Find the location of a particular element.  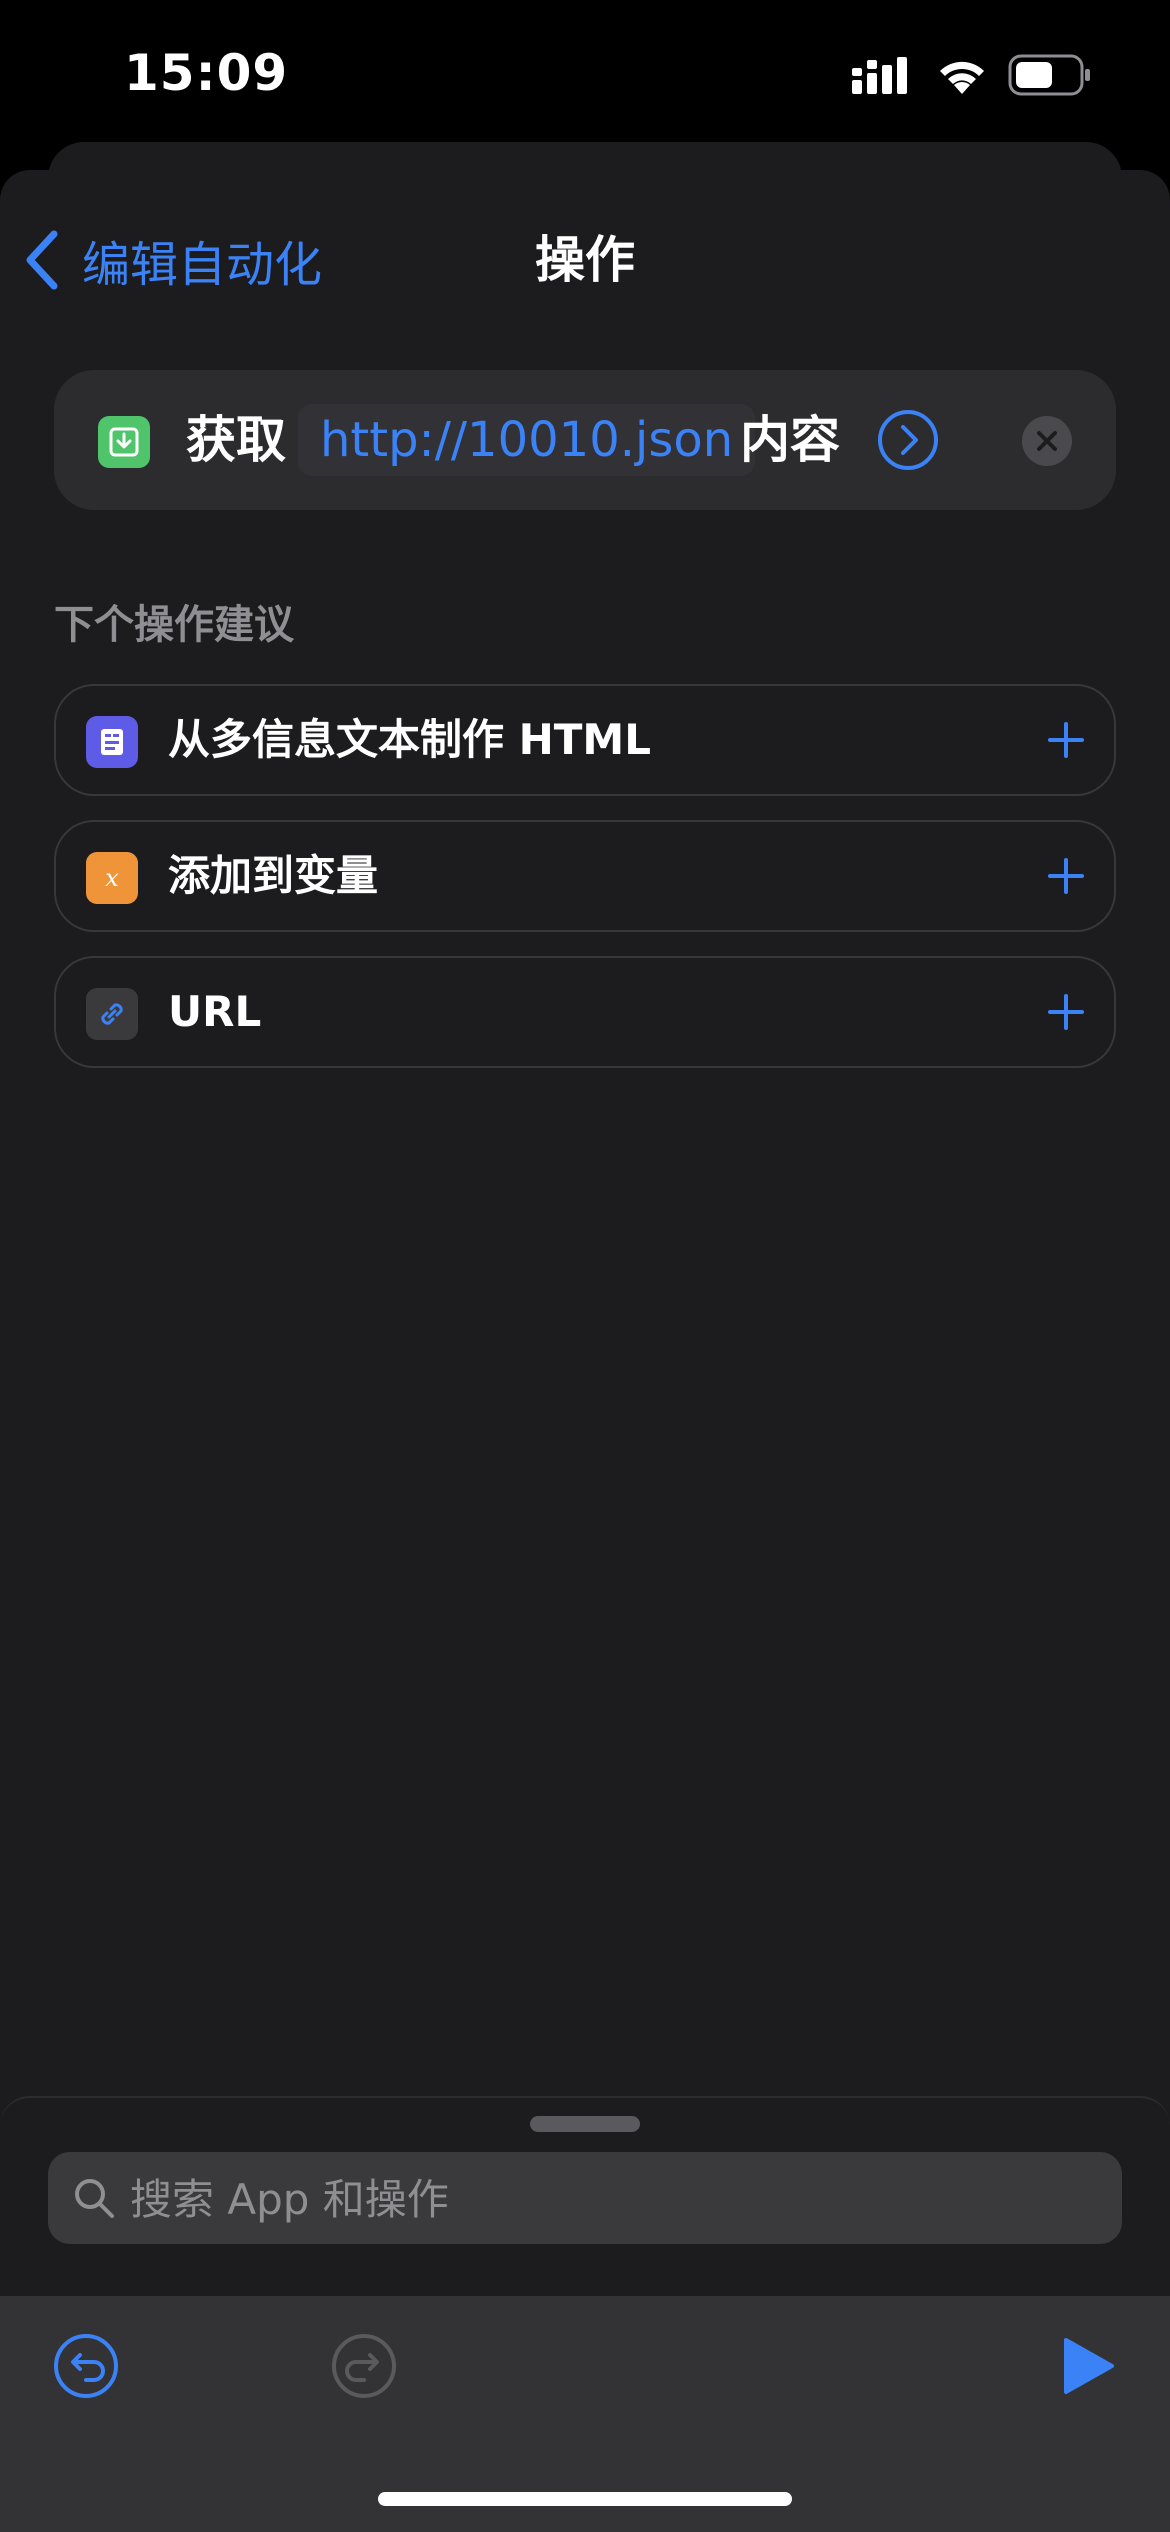

suggestion-rich-text-html: 从多信息文本制作 HTML is located at coordinates (585, 740).